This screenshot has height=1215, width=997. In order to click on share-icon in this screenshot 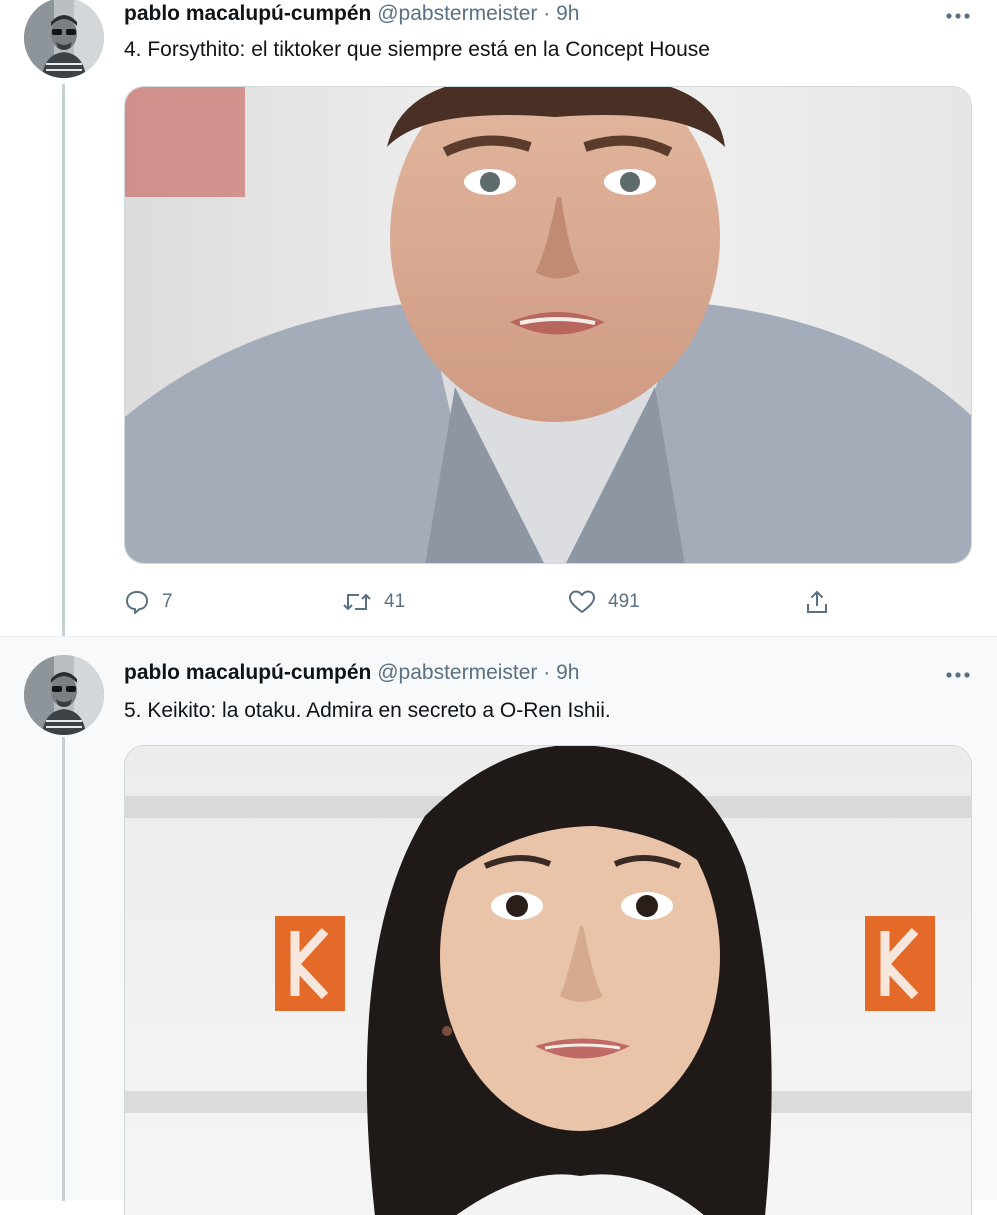, I will do `click(817, 602)`.